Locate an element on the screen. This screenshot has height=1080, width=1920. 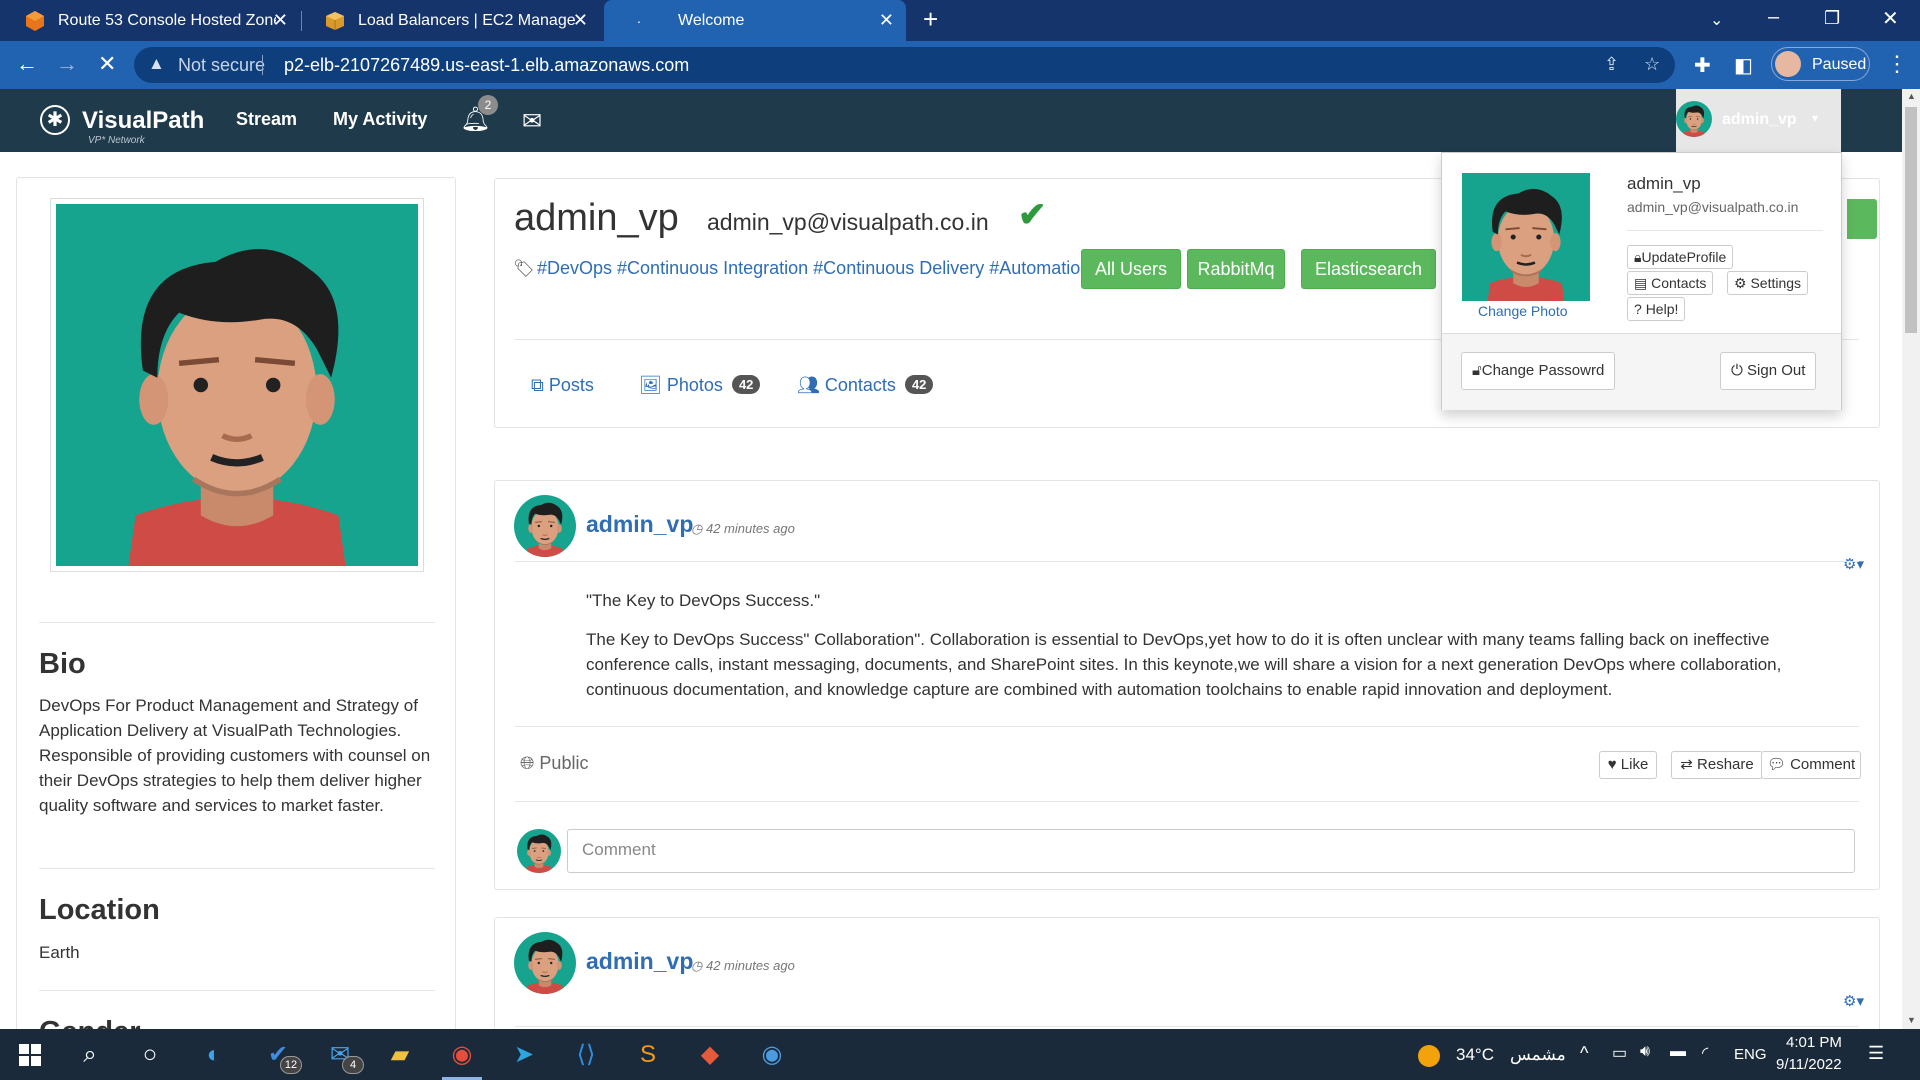
tab-posts: ⧉ Posts is located at coordinates (562, 385).